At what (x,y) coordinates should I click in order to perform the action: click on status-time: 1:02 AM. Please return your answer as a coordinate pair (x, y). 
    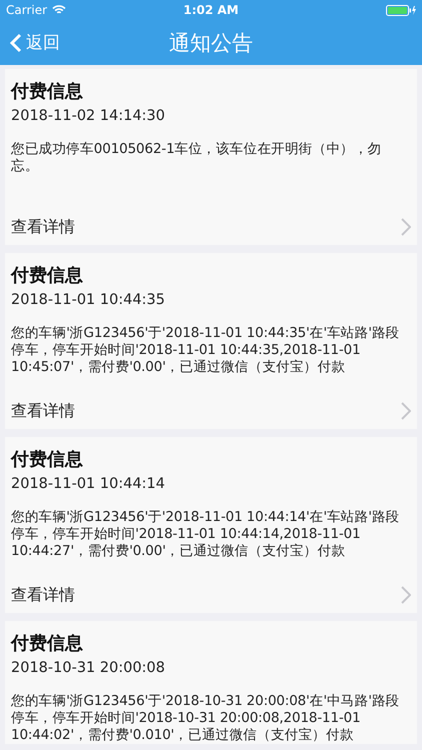
    Looking at the image, I should click on (211, 10).